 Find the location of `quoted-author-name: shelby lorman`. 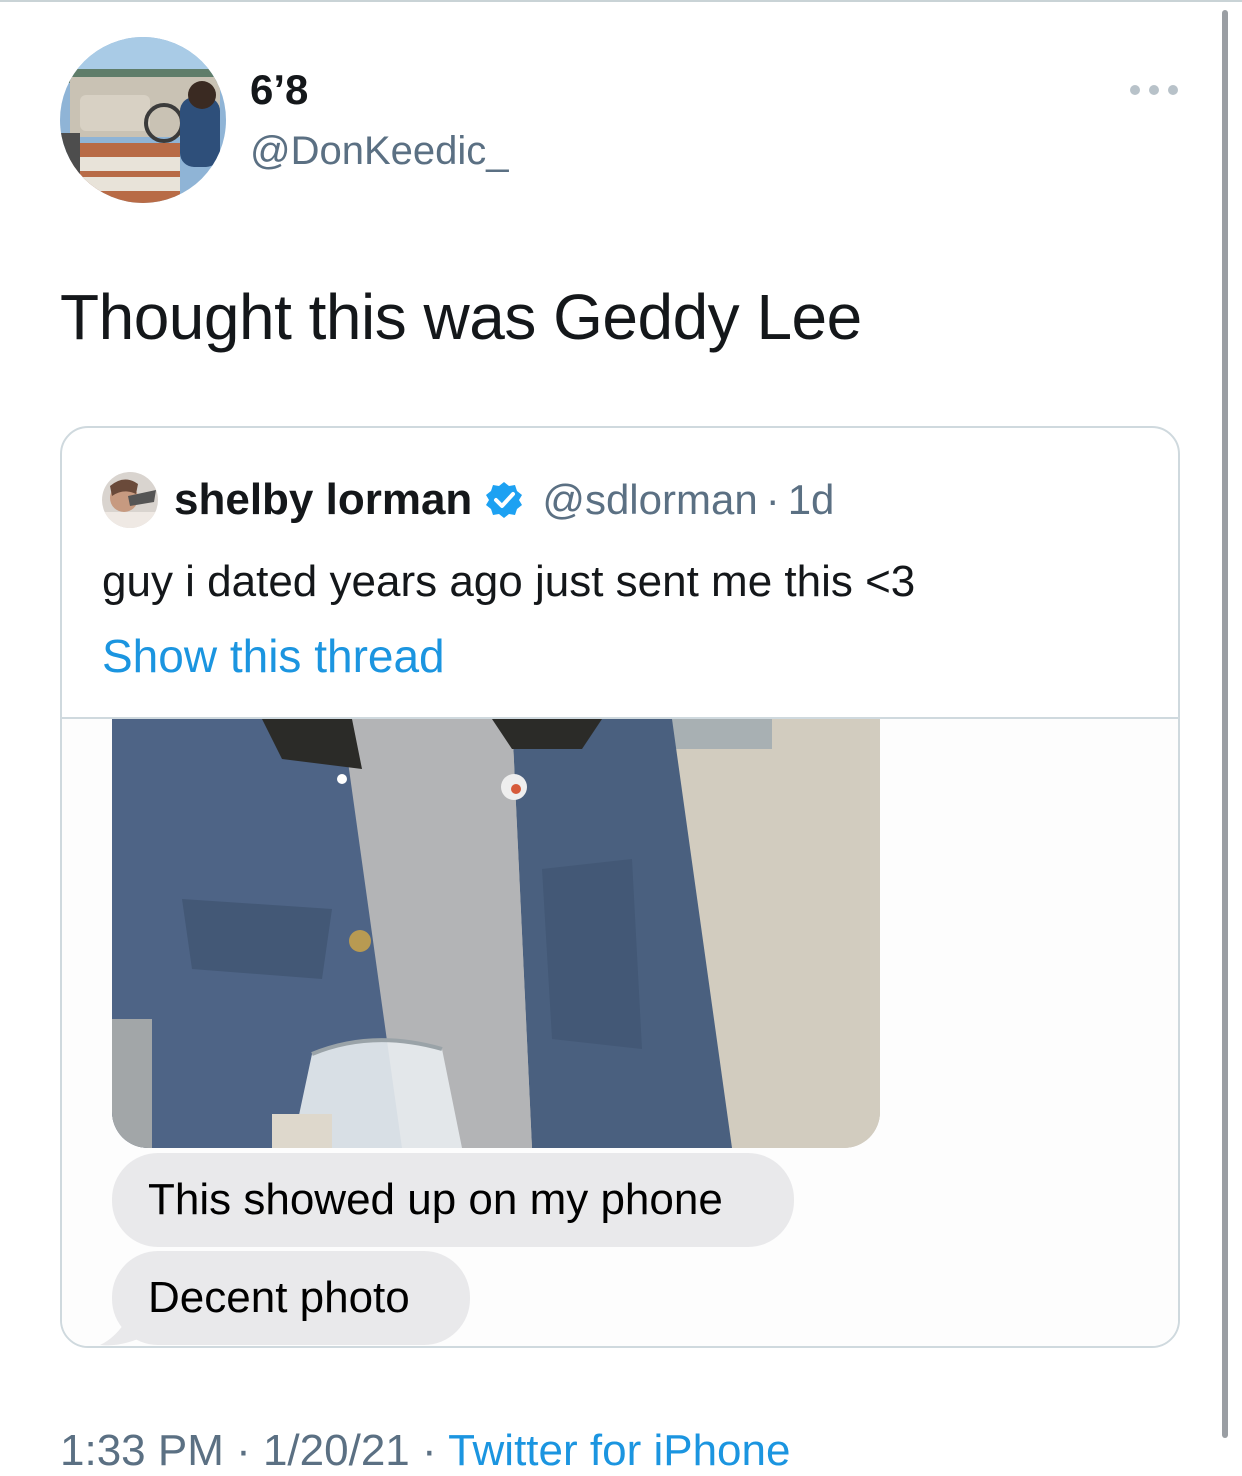

quoted-author-name: shelby lorman is located at coordinates (323, 500).